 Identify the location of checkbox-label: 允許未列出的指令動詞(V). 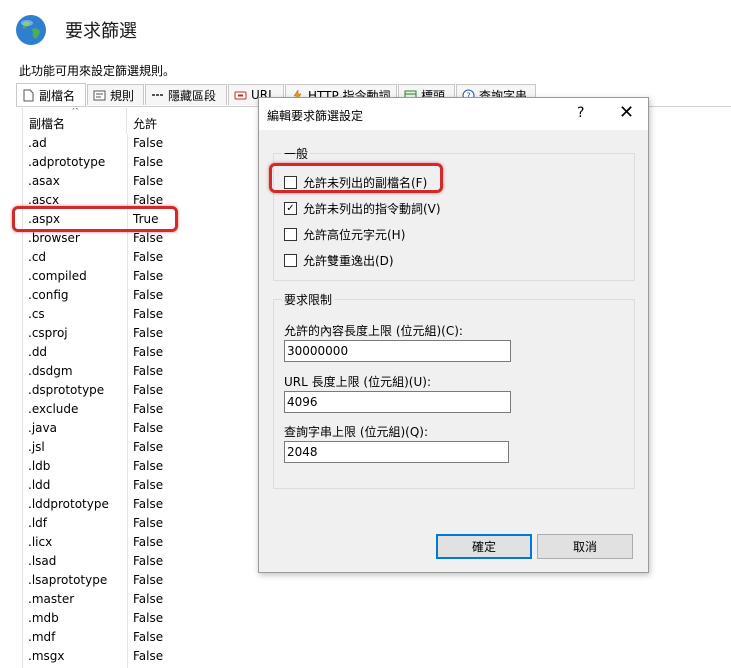
(372, 209).